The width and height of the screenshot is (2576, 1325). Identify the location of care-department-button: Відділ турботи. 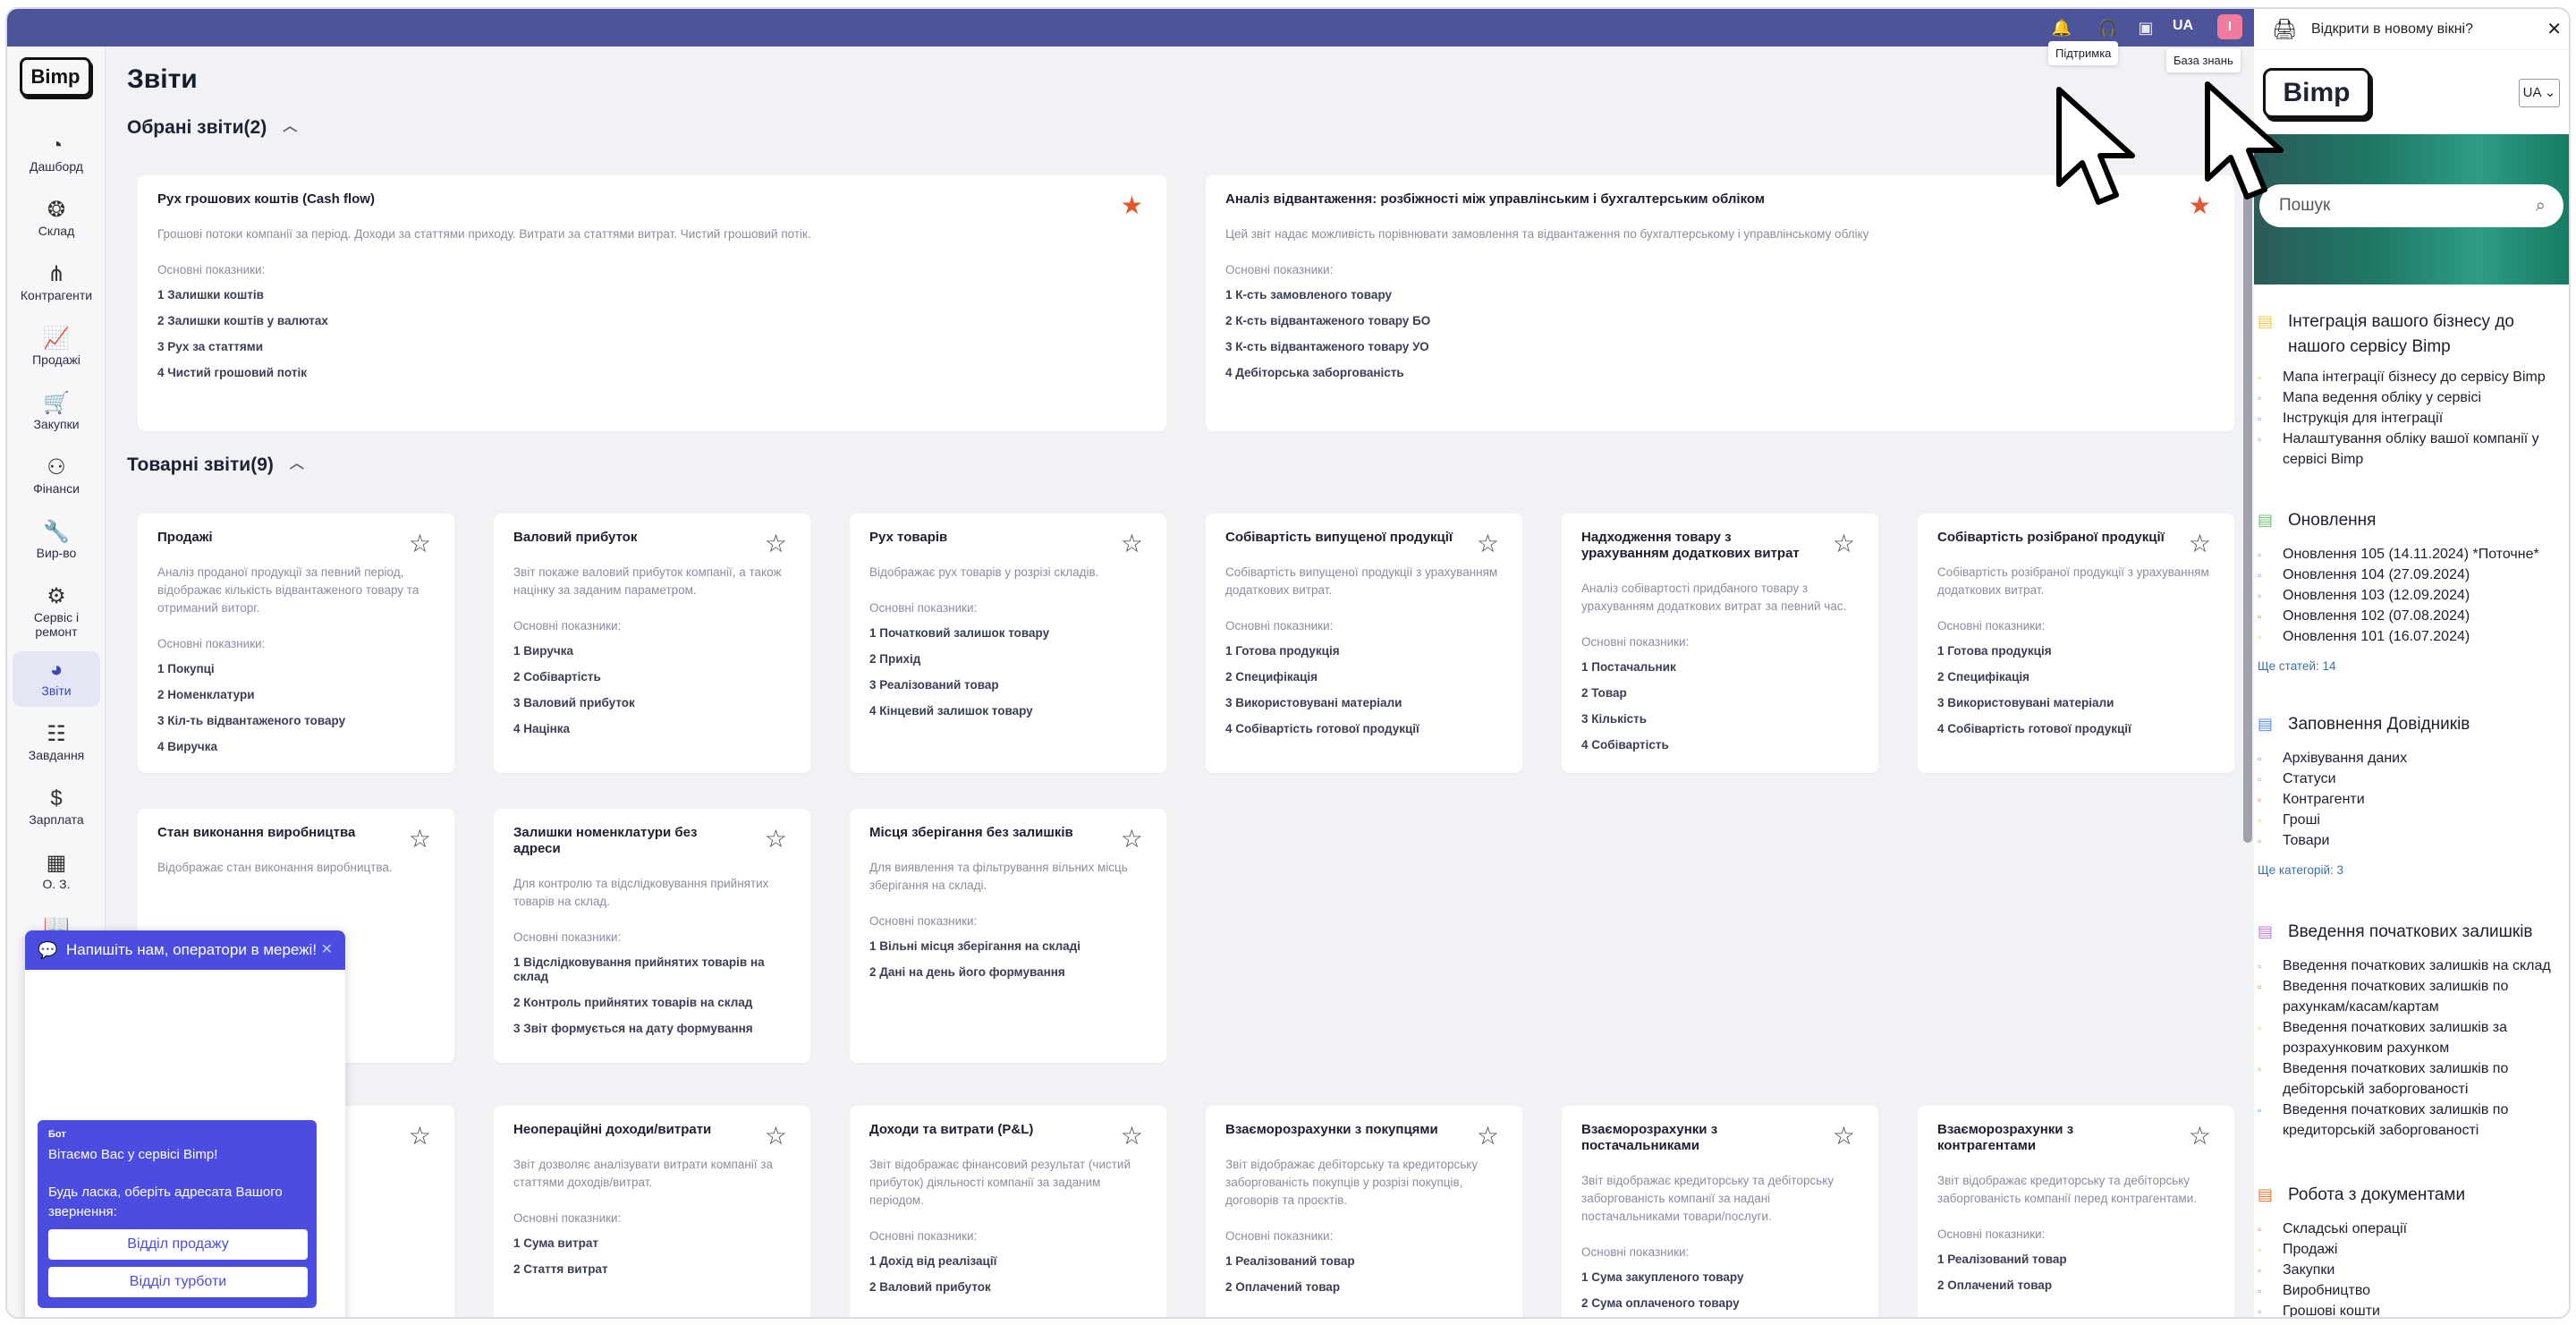
(178, 1282).